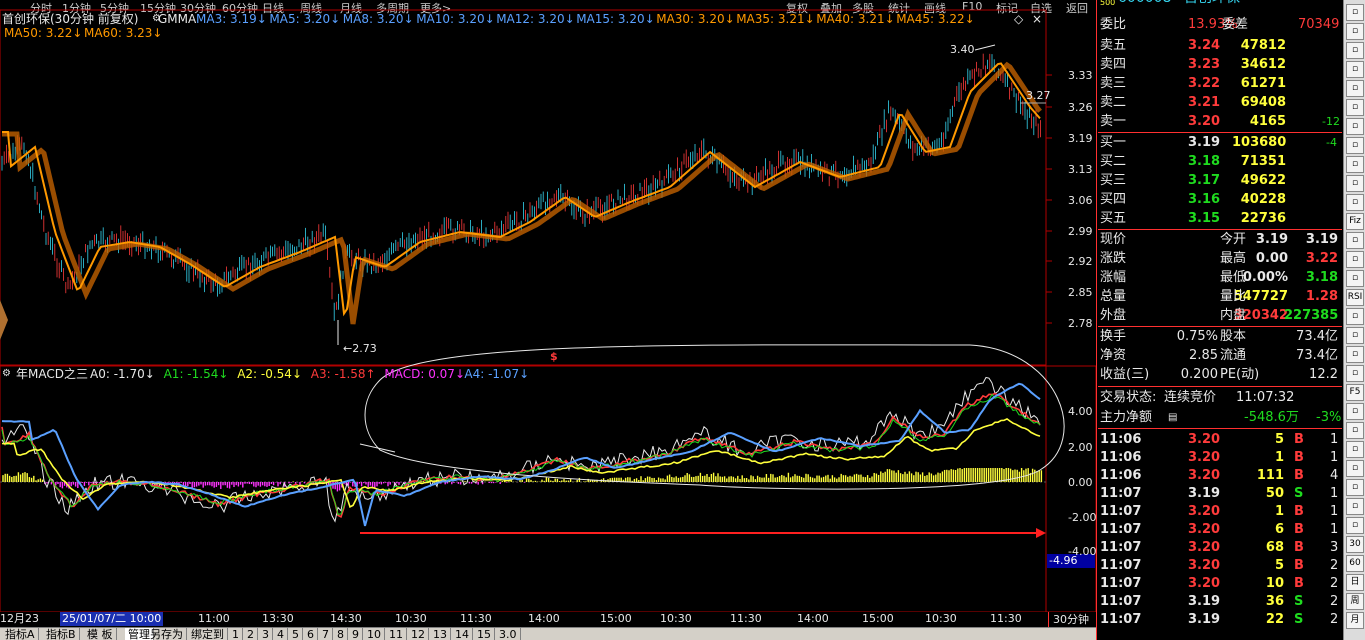 Image resolution: width=1365 pixels, height=640 pixels. What do you see at coordinates (4, 320) in the screenshot?
I see `left-scroll-handle` at bounding box center [4, 320].